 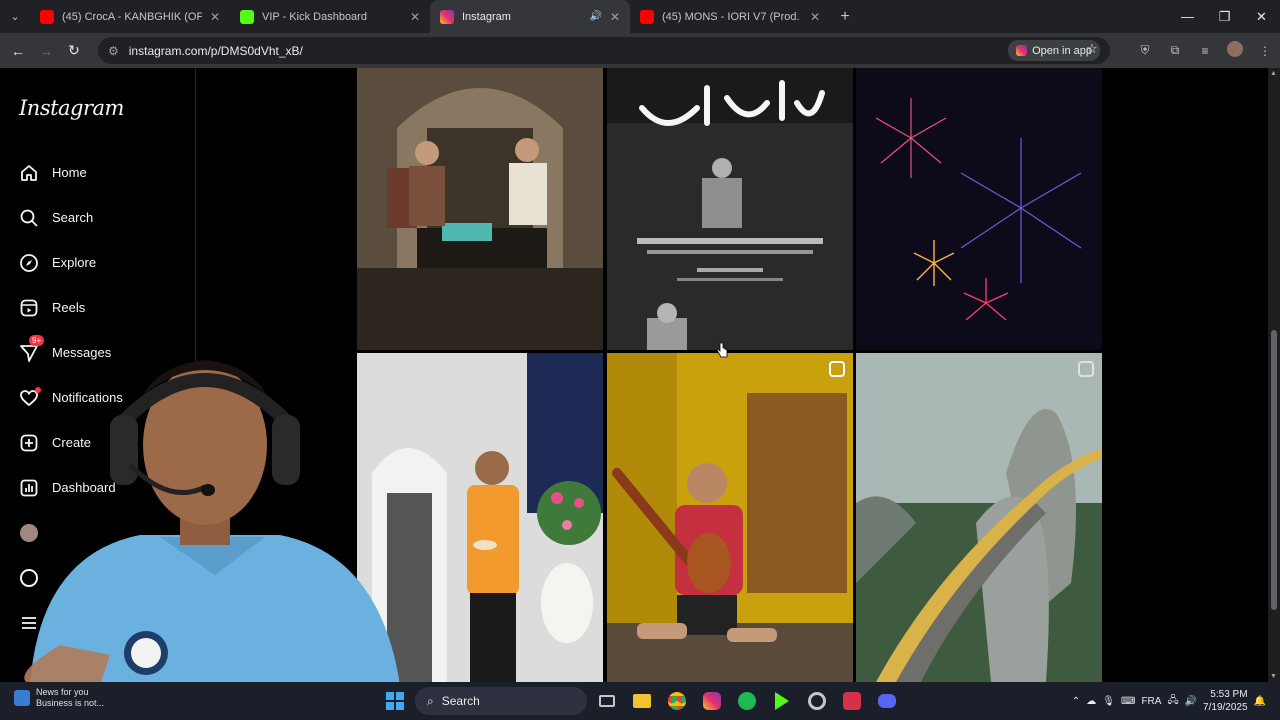 What do you see at coordinates (747, 701) in the screenshot?
I see `spotify-icon` at bounding box center [747, 701].